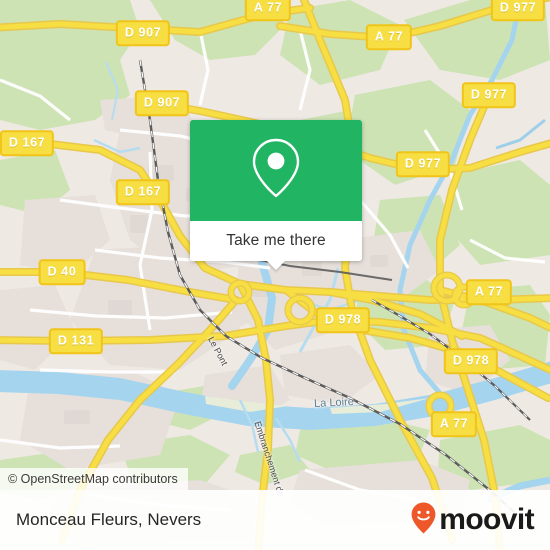 This screenshot has width=550, height=550. I want to click on water-label: La Loire, so click(334, 403).